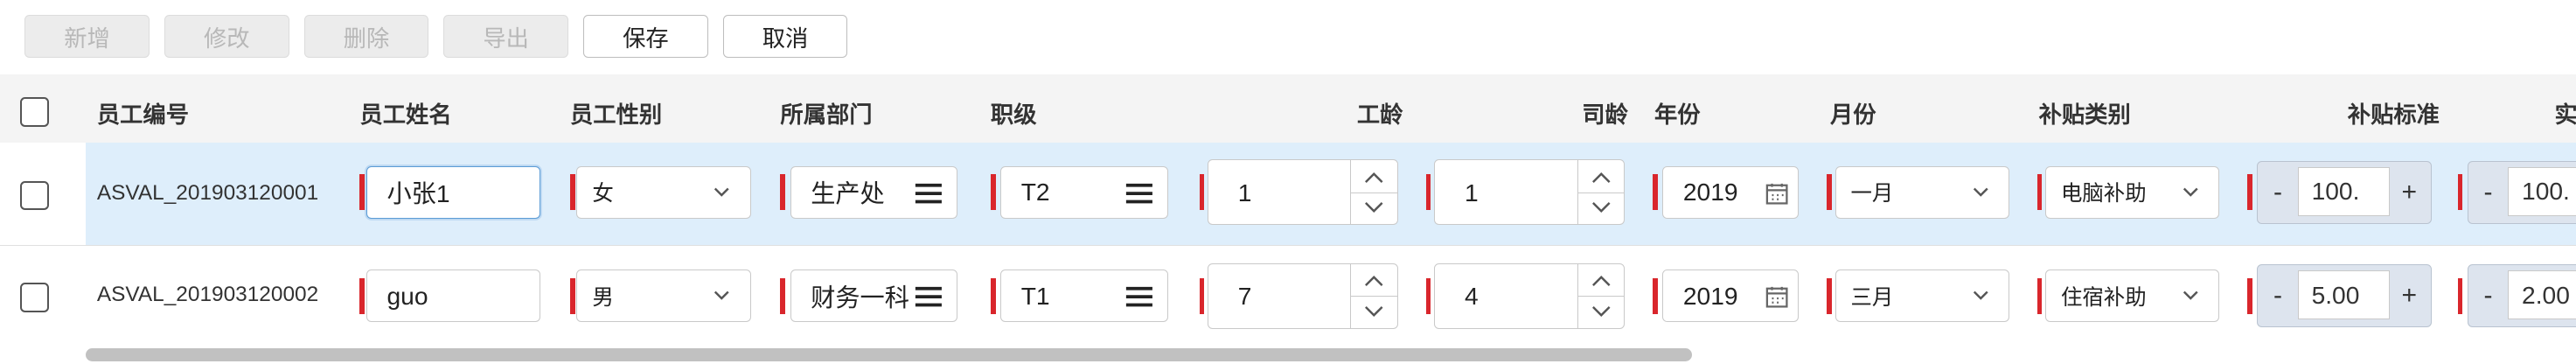 This screenshot has width=2576, height=364. What do you see at coordinates (1530, 192) in the screenshot?
I see `company-years-spinner: 1` at bounding box center [1530, 192].